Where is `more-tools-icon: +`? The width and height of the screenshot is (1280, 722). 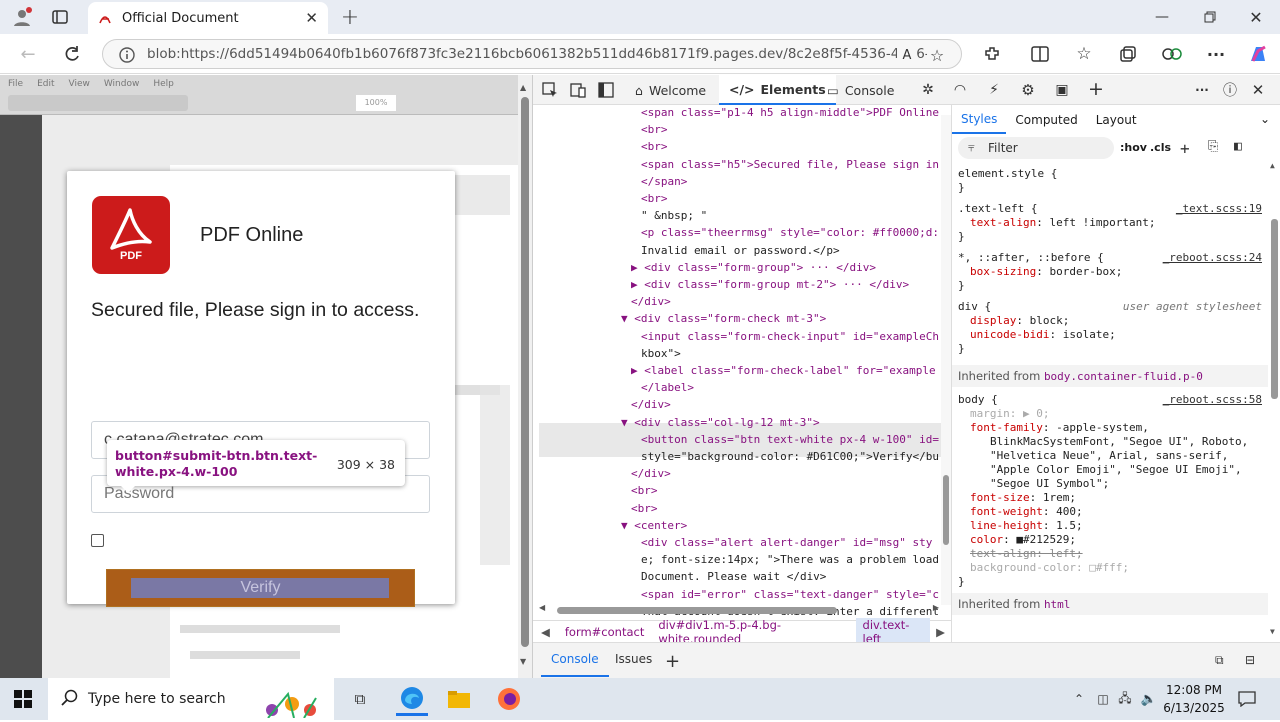 more-tools-icon: + is located at coordinates (1096, 89).